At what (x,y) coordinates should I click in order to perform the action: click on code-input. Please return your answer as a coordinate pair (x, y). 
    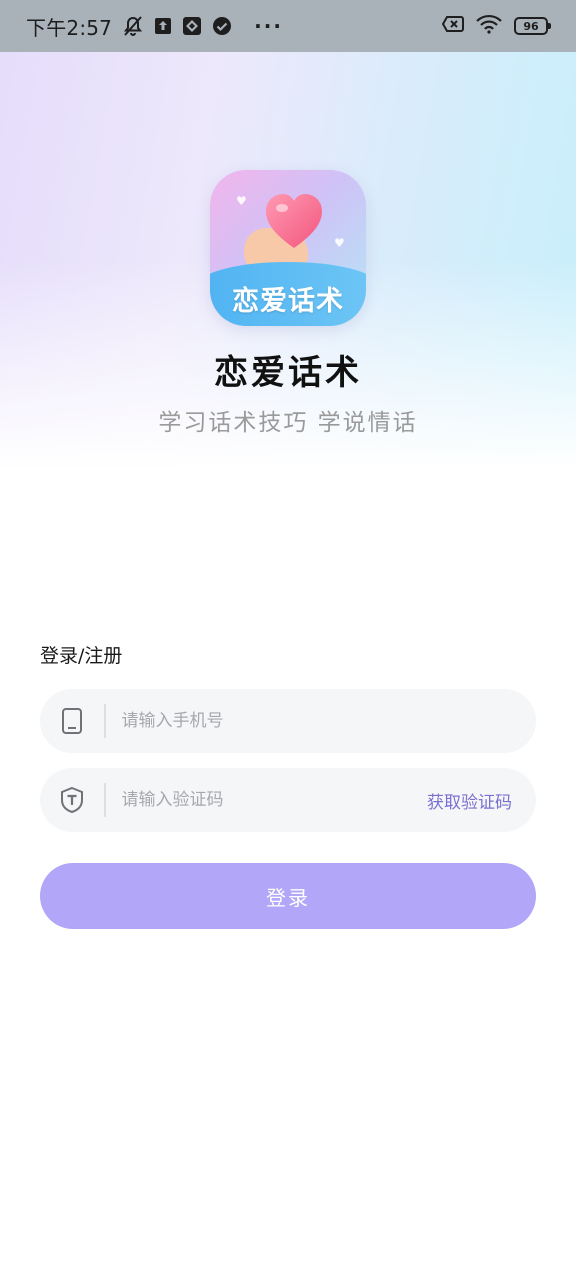
    Looking at the image, I should click on (266, 800).